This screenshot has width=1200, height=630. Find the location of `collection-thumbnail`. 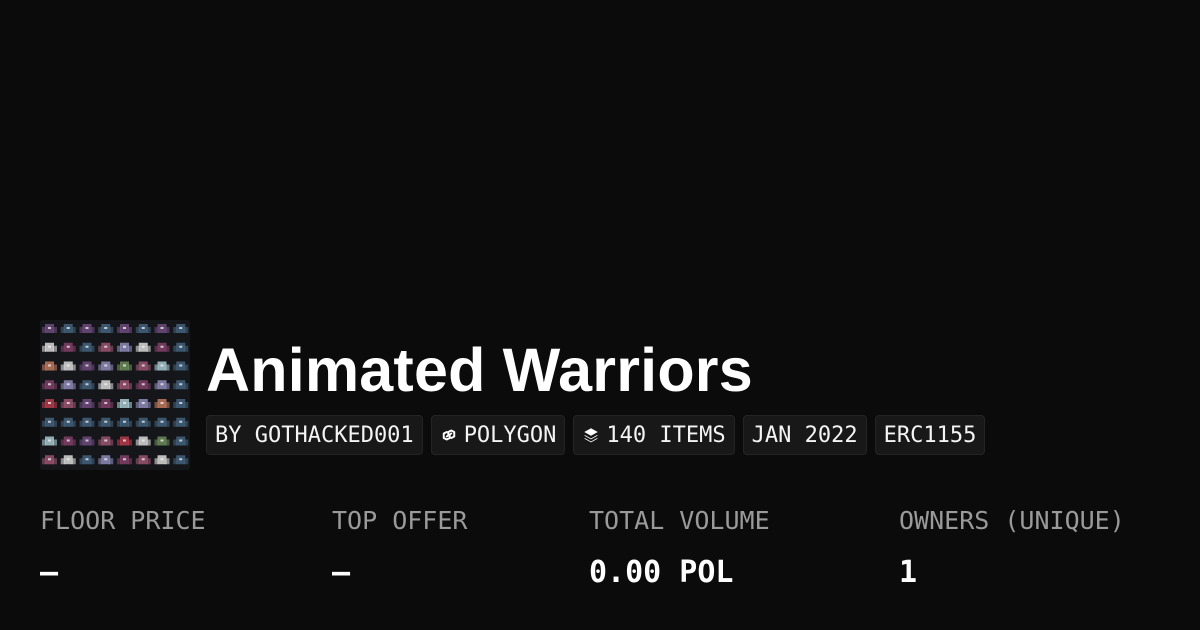

collection-thumbnail is located at coordinates (115, 395).